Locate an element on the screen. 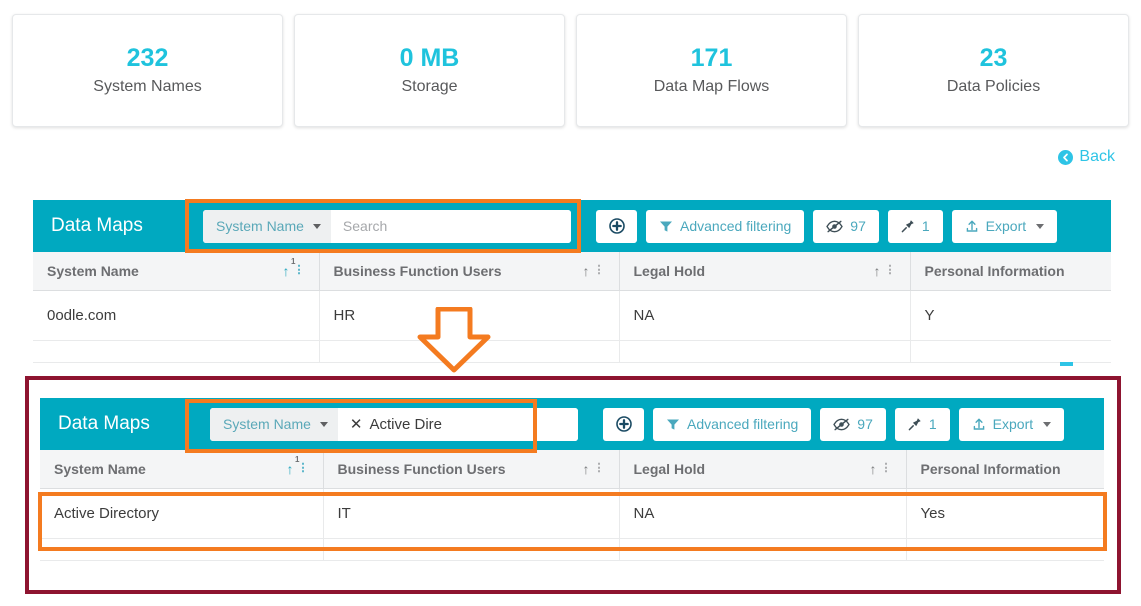  search-input: Search is located at coordinates (450, 226).